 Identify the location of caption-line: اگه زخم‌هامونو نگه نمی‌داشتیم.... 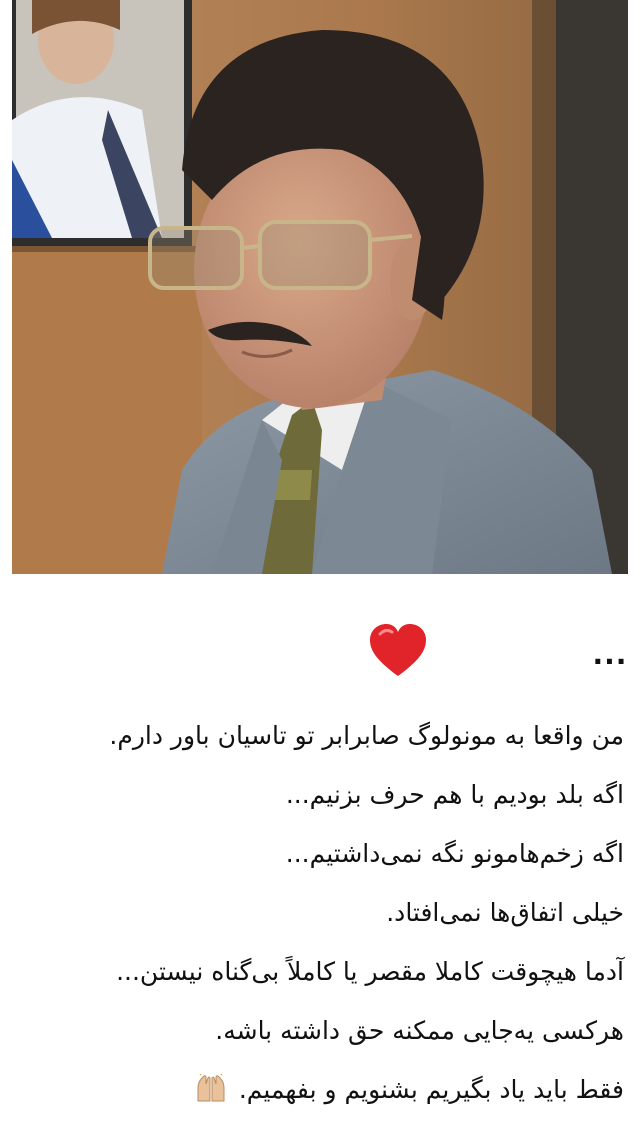
(454, 853).